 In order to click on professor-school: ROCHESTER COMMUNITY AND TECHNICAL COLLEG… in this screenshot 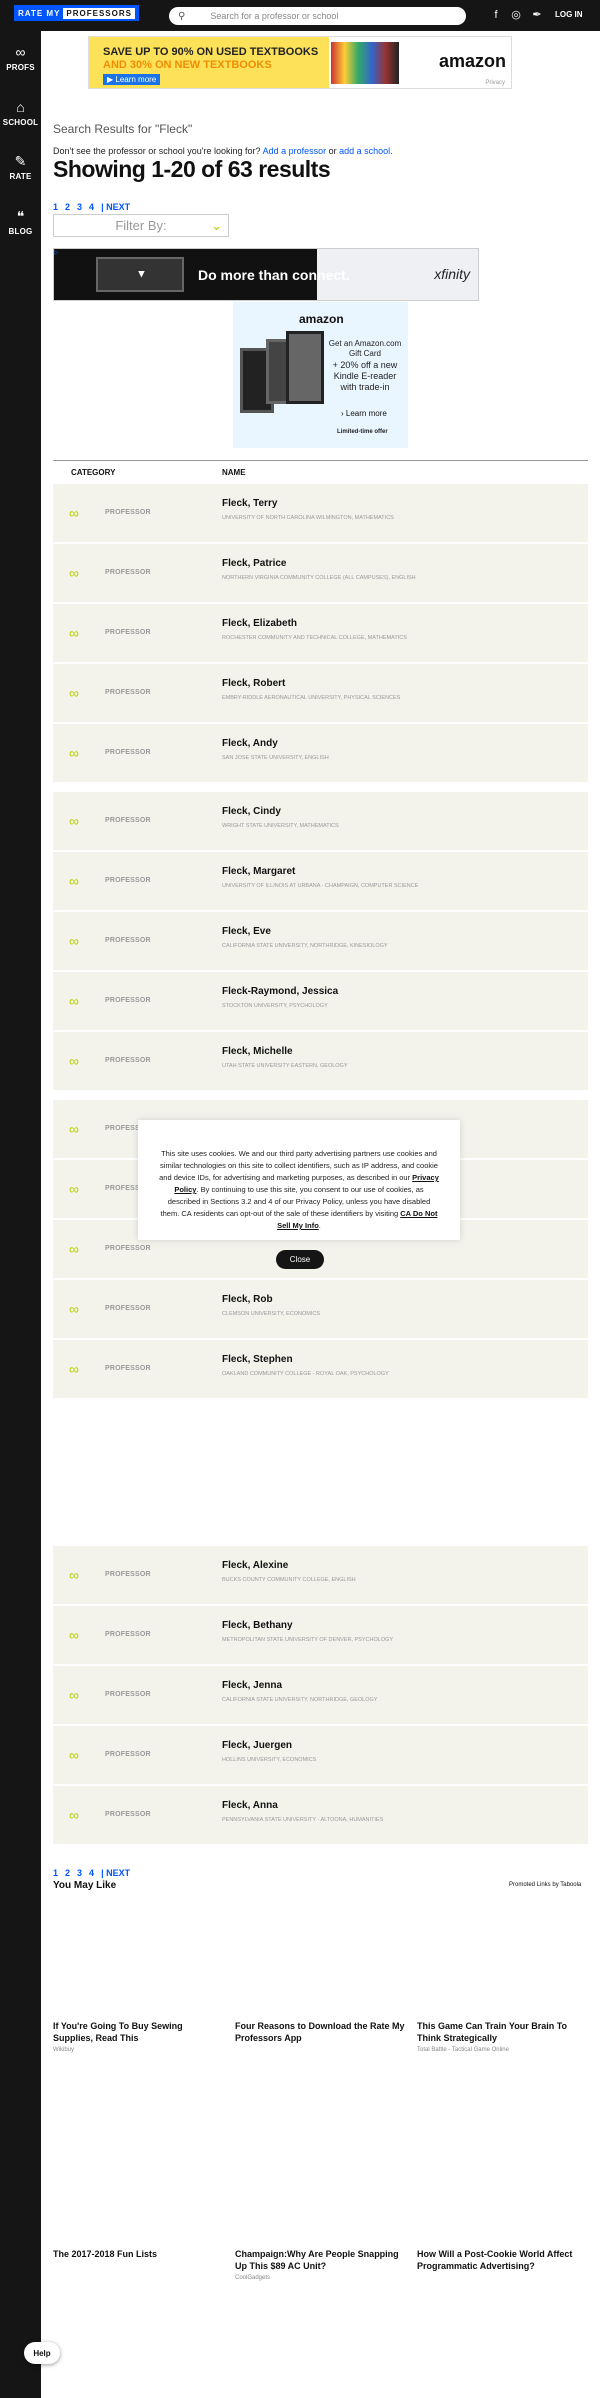, I will do `click(314, 638)`.